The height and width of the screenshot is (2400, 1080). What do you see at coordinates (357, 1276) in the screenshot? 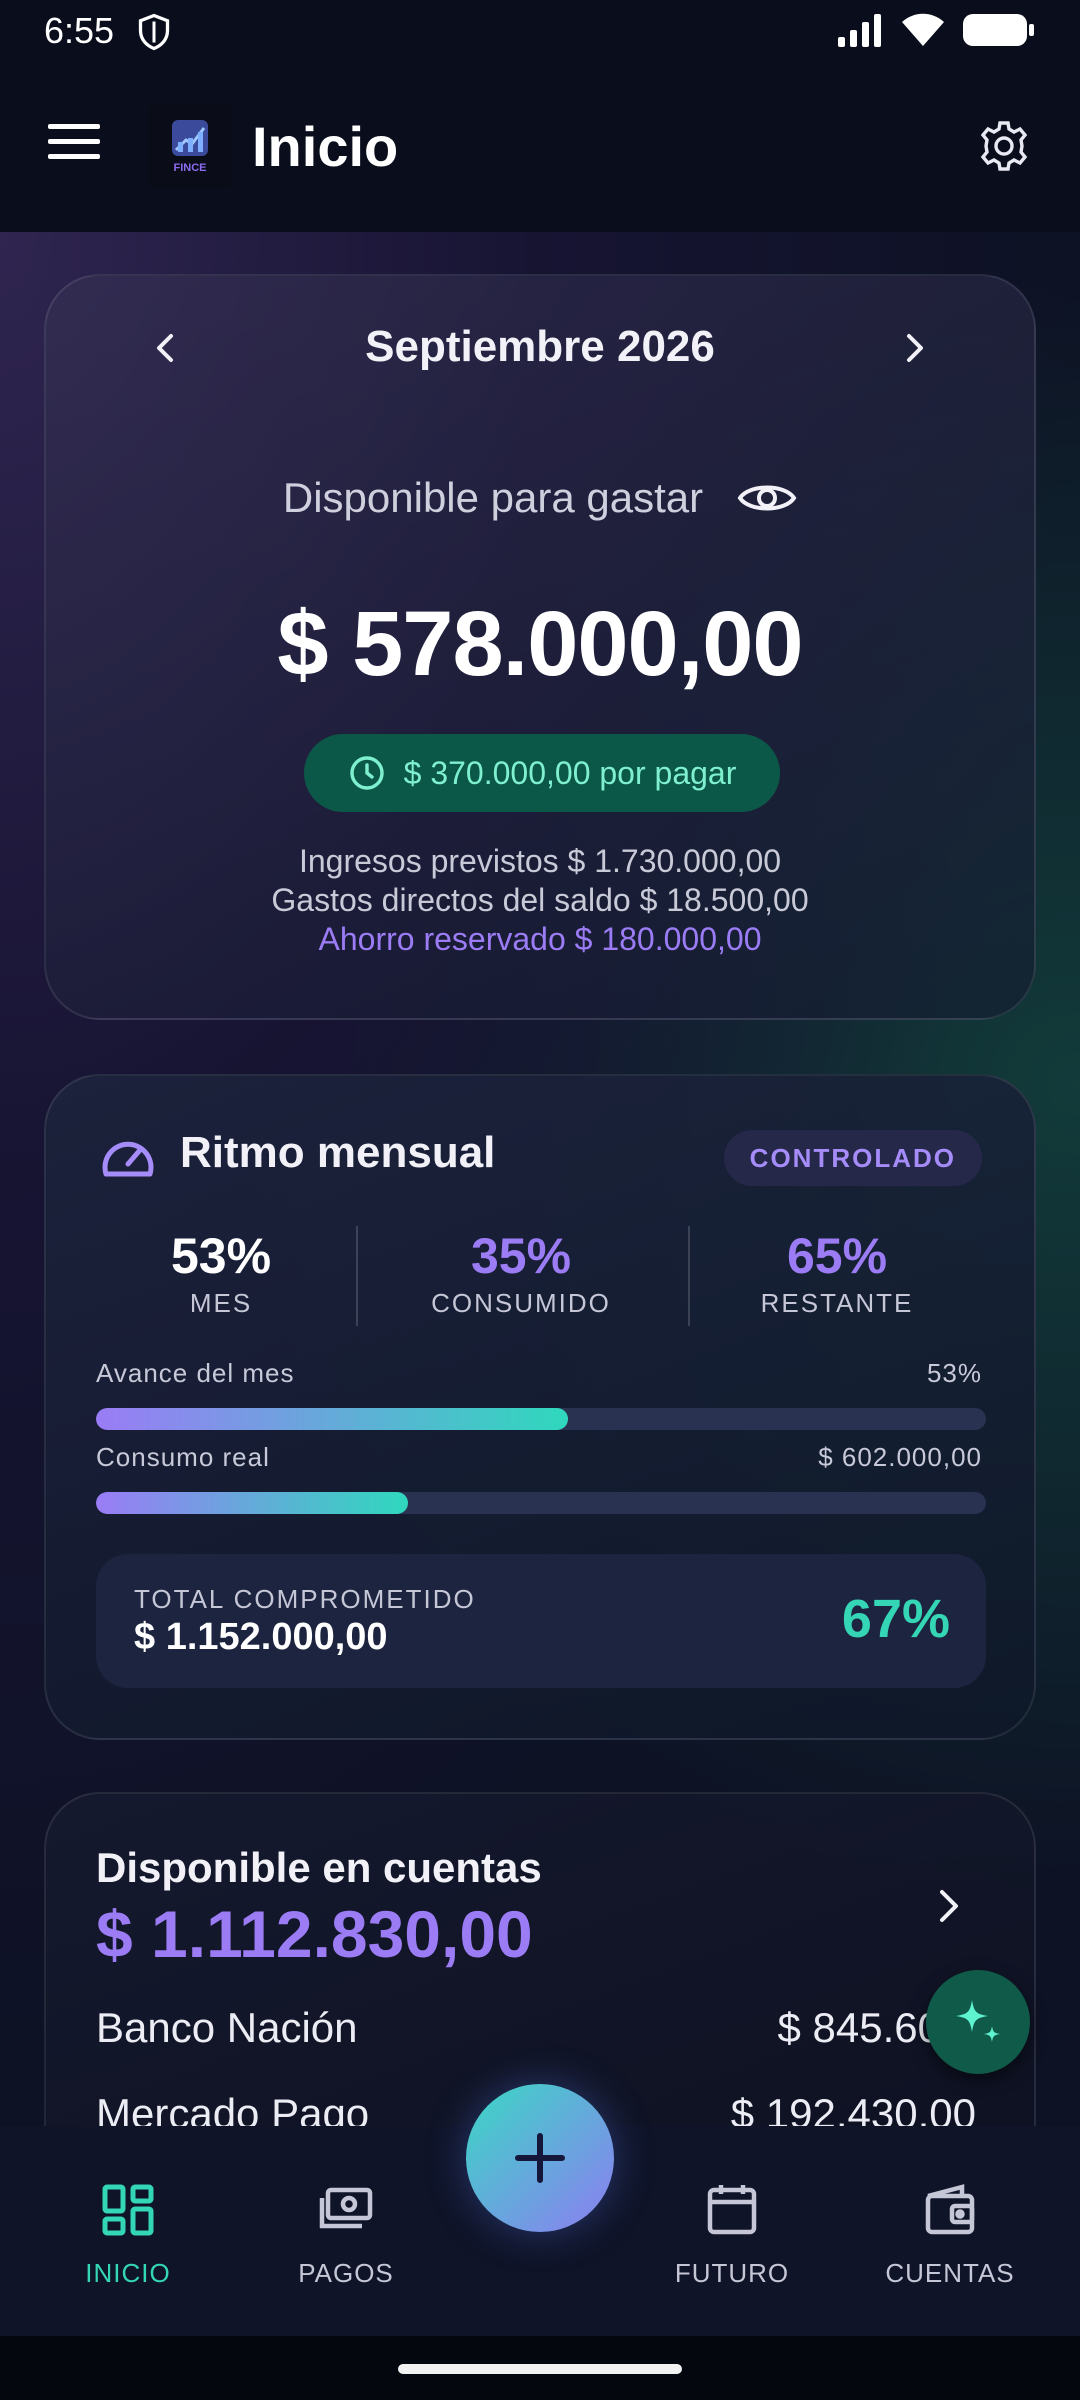
I see `stat-divider` at bounding box center [357, 1276].